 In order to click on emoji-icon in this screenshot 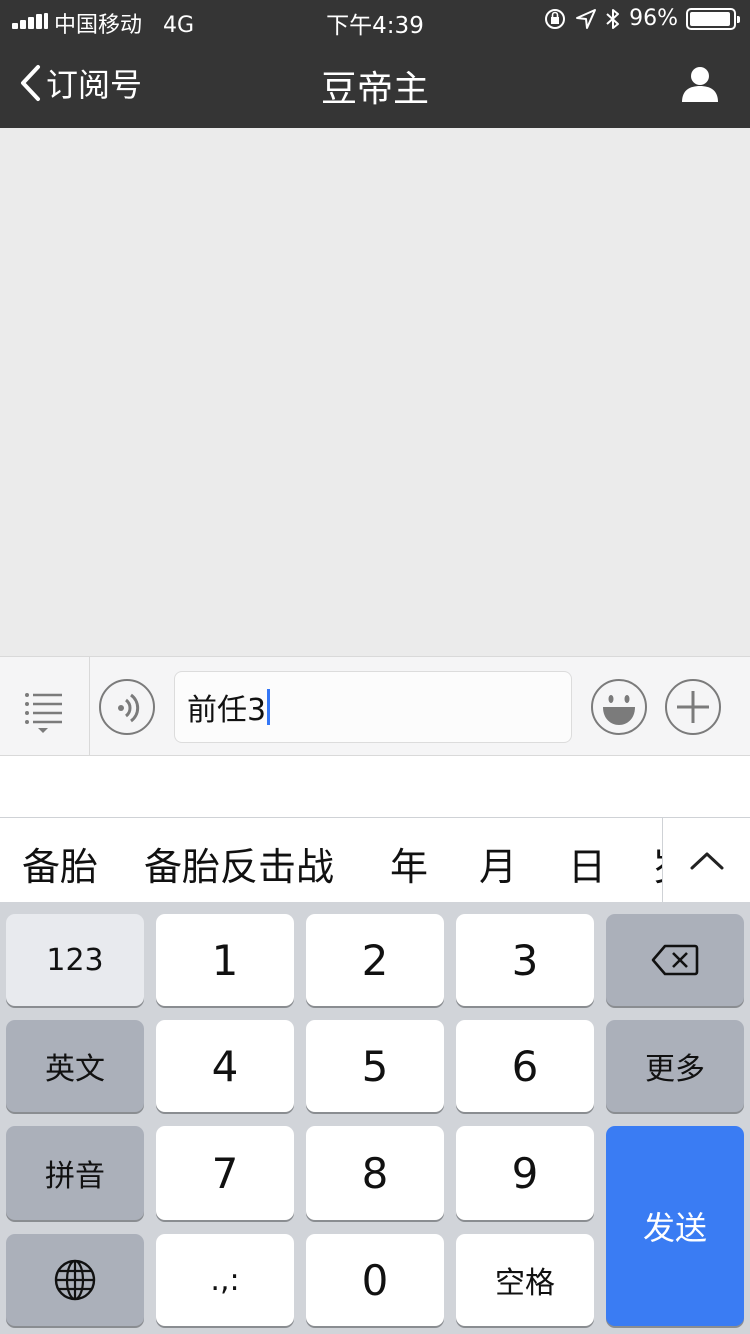, I will do `click(619, 710)`.